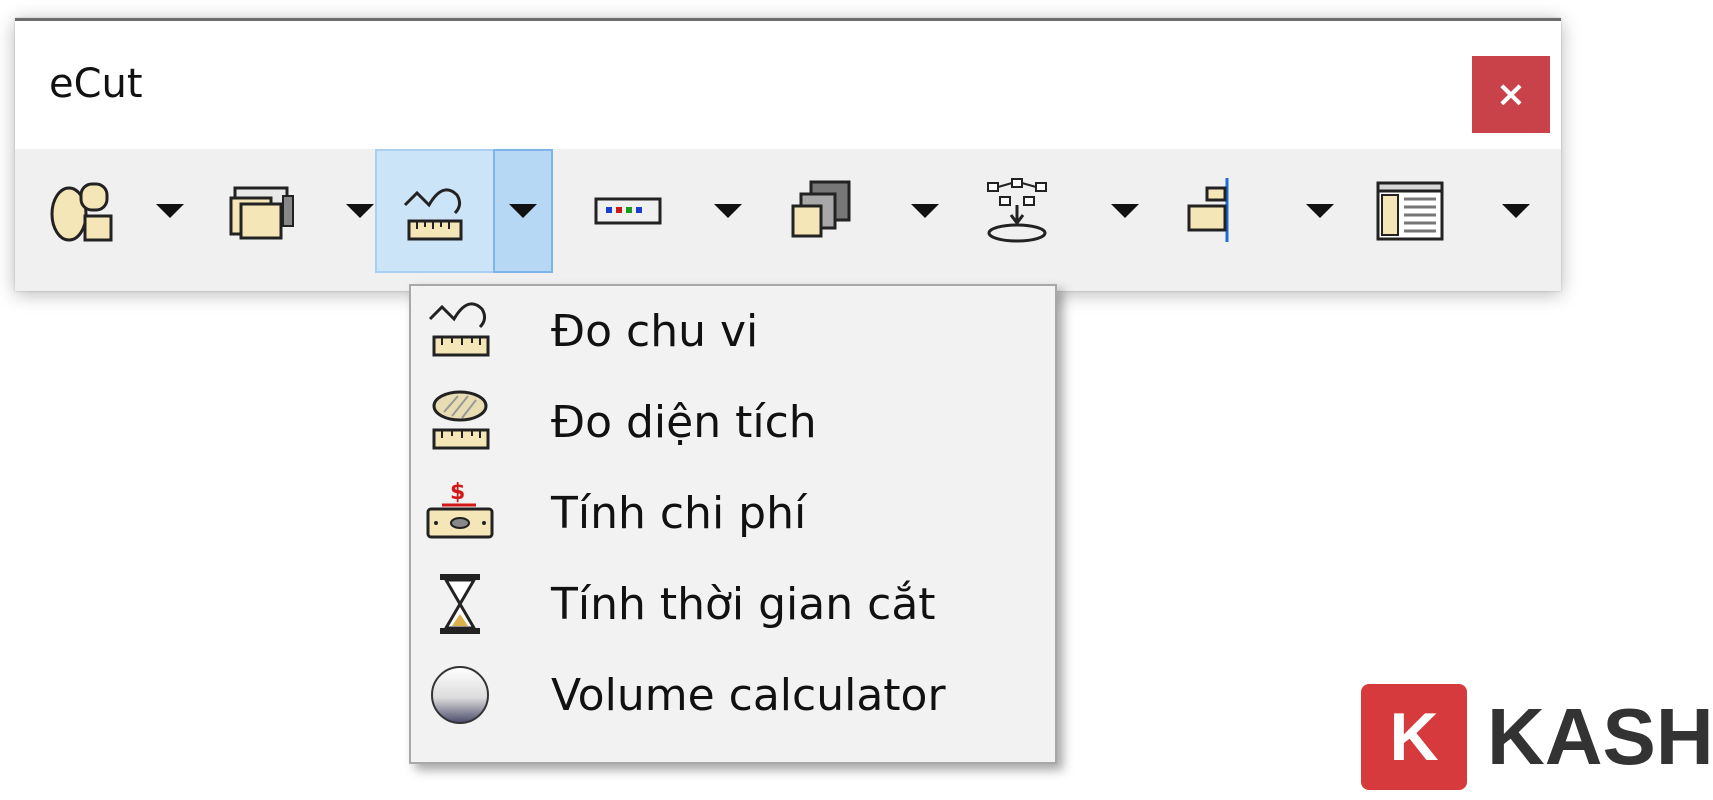 The height and width of the screenshot is (800, 1713). Describe the element at coordinates (461, 420) in the screenshot. I see `area-ruler-icon` at that location.